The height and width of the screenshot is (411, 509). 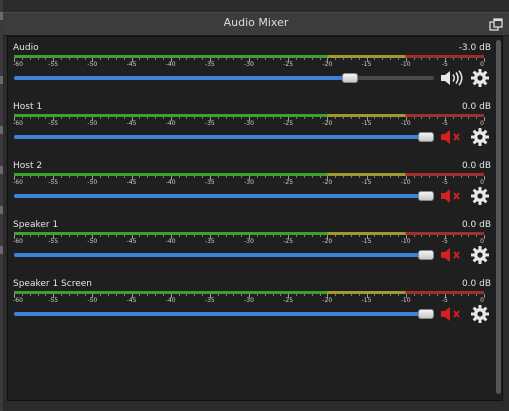 I want to click on dock-splitter, so click(x=1, y=205).